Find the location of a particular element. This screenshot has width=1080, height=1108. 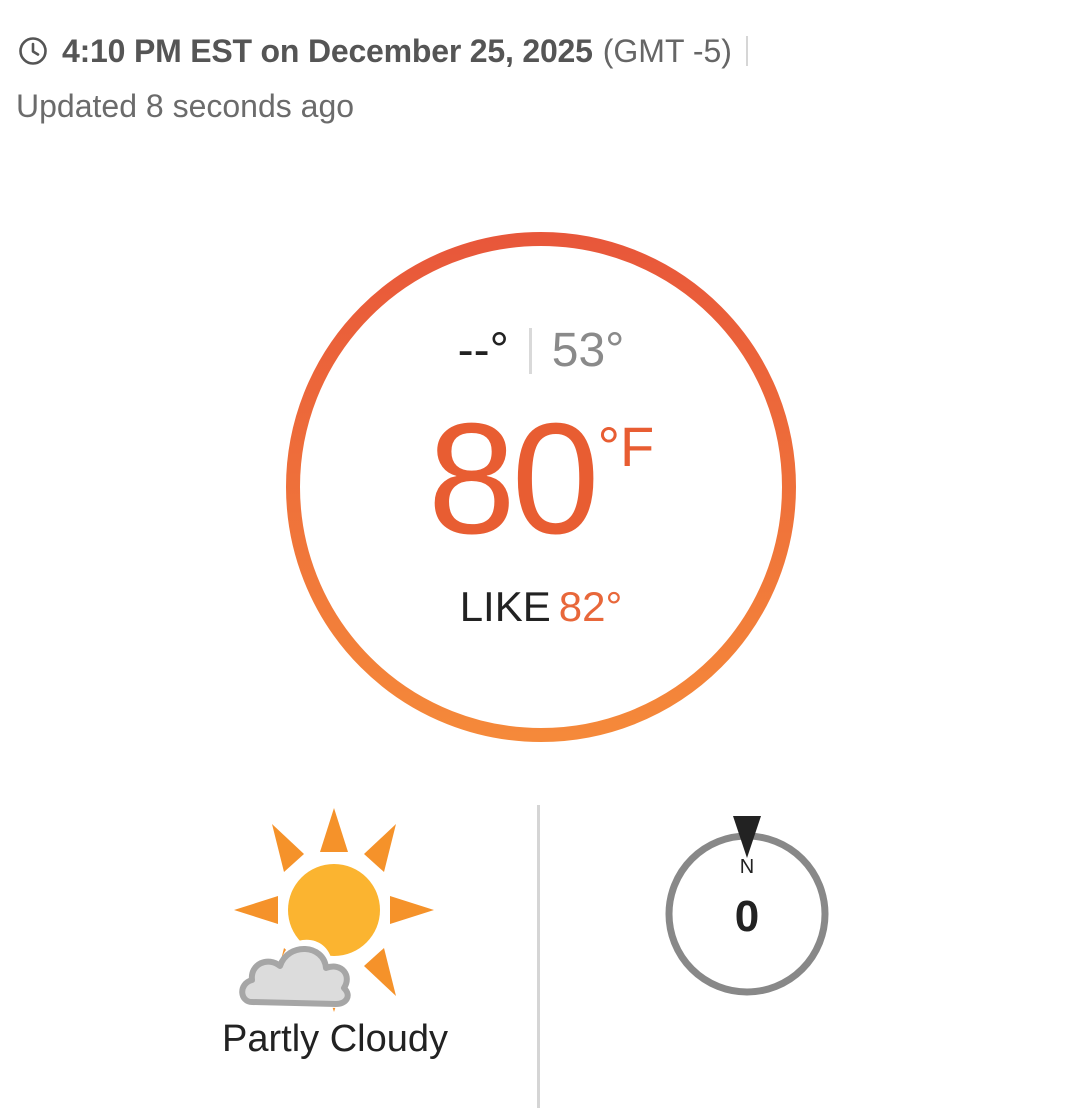

condition-label: Partly Cloudy is located at coordinates (335, 1039).